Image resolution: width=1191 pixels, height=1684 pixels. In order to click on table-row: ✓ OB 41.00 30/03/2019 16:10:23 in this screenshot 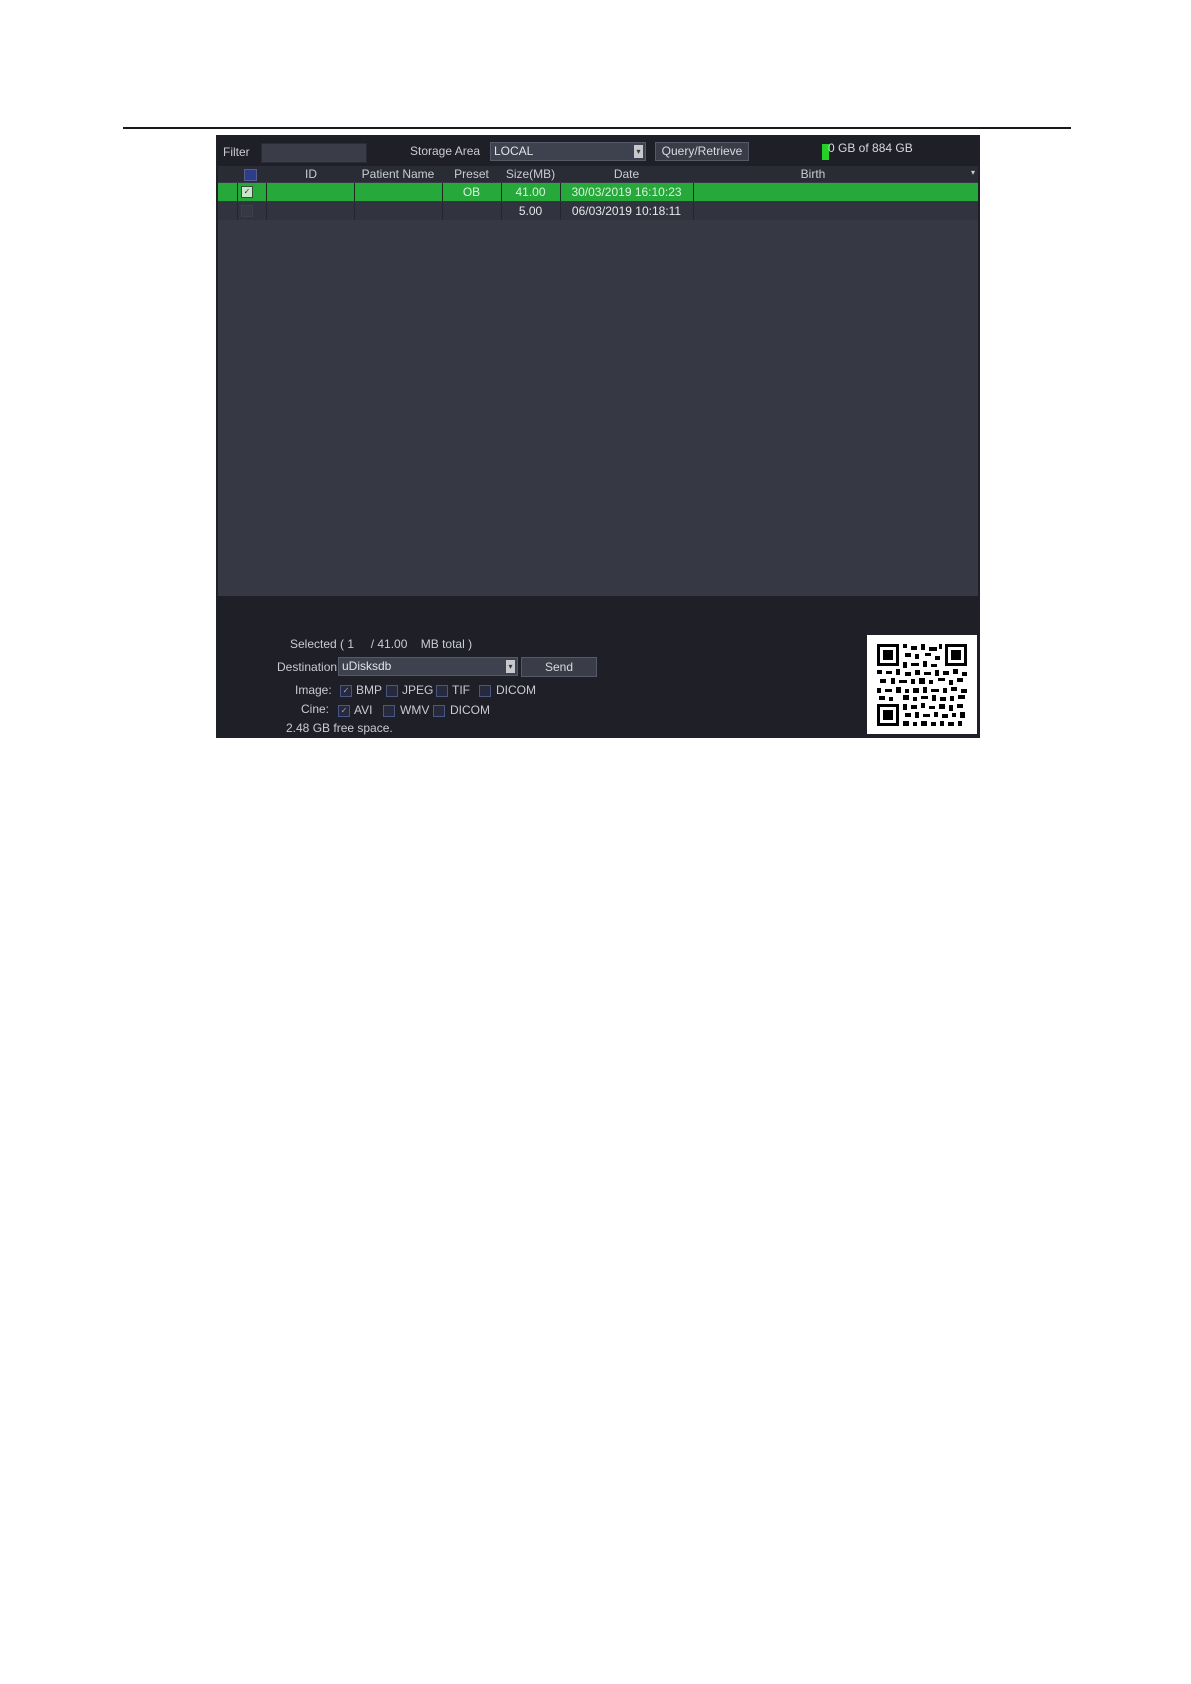, I will do `click(598, 192)`.